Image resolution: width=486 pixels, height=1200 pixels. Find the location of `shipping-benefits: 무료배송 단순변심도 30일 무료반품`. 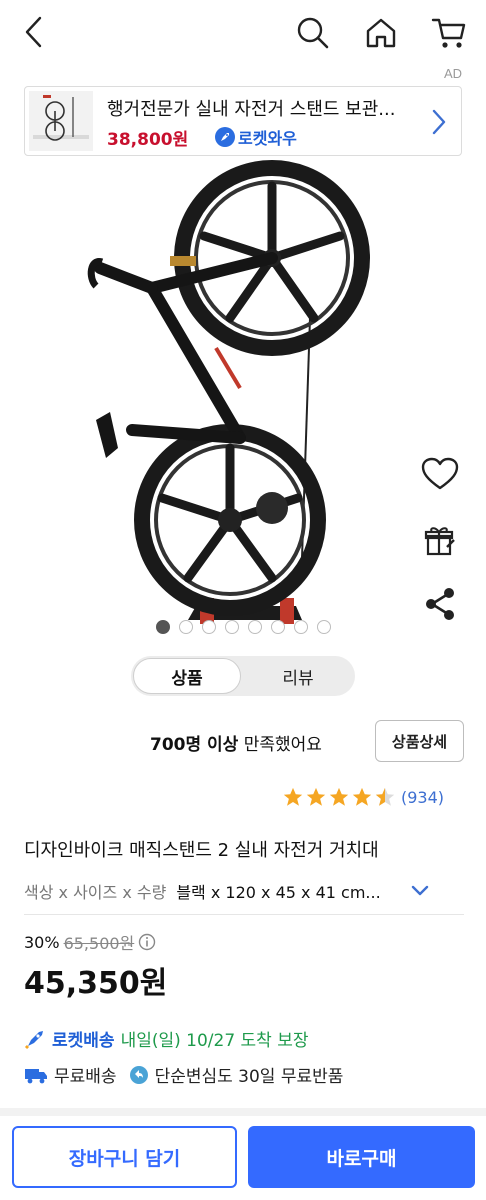

shipping-benefits: 무료배송 단순변심도 30일 무료반품 is located at coordinates (183, 1074).